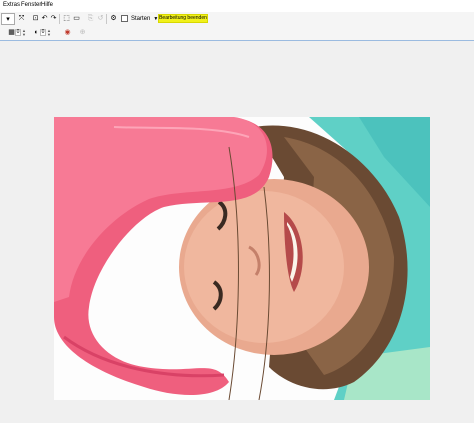  Describe the element at coordinates (82, 32) in the screenshot. I see `target-icon: ⊕` at that location.